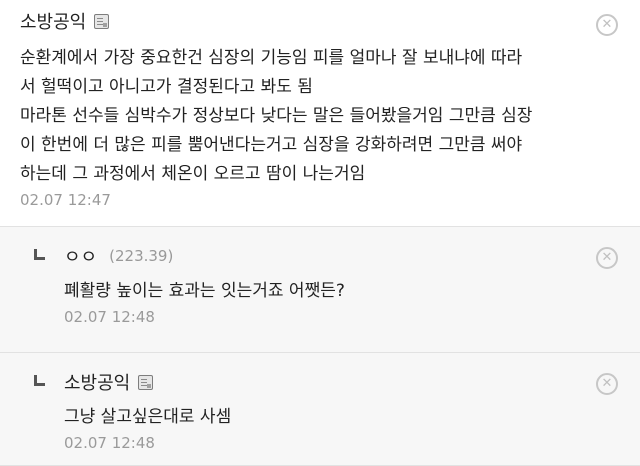  I want to click on comment-date: 02.07 12:47, so click(65, 200).